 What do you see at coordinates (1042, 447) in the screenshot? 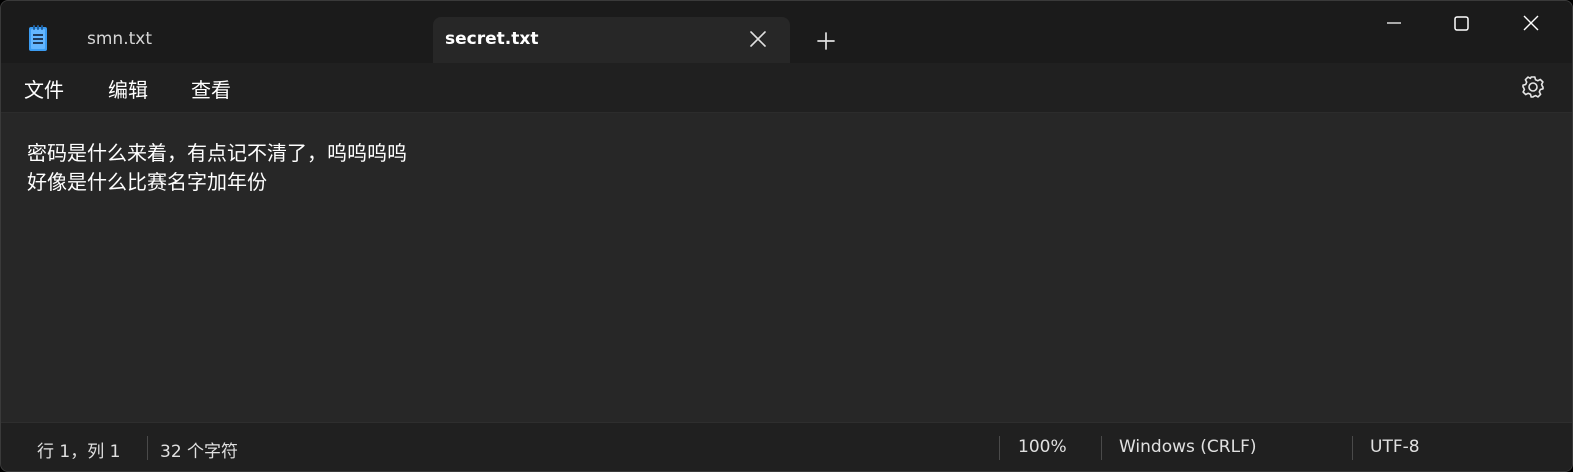
I see `zoom-level: 100%` at bounding box center [1042, 447].